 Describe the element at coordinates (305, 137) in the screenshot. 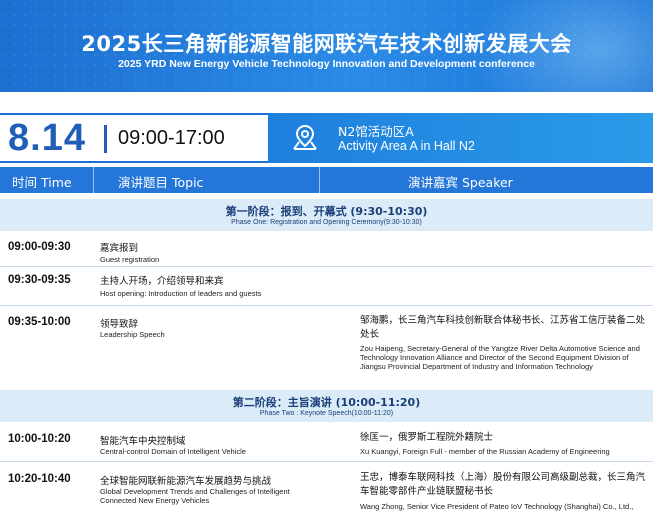

I see `map-pin-icon` at that location.